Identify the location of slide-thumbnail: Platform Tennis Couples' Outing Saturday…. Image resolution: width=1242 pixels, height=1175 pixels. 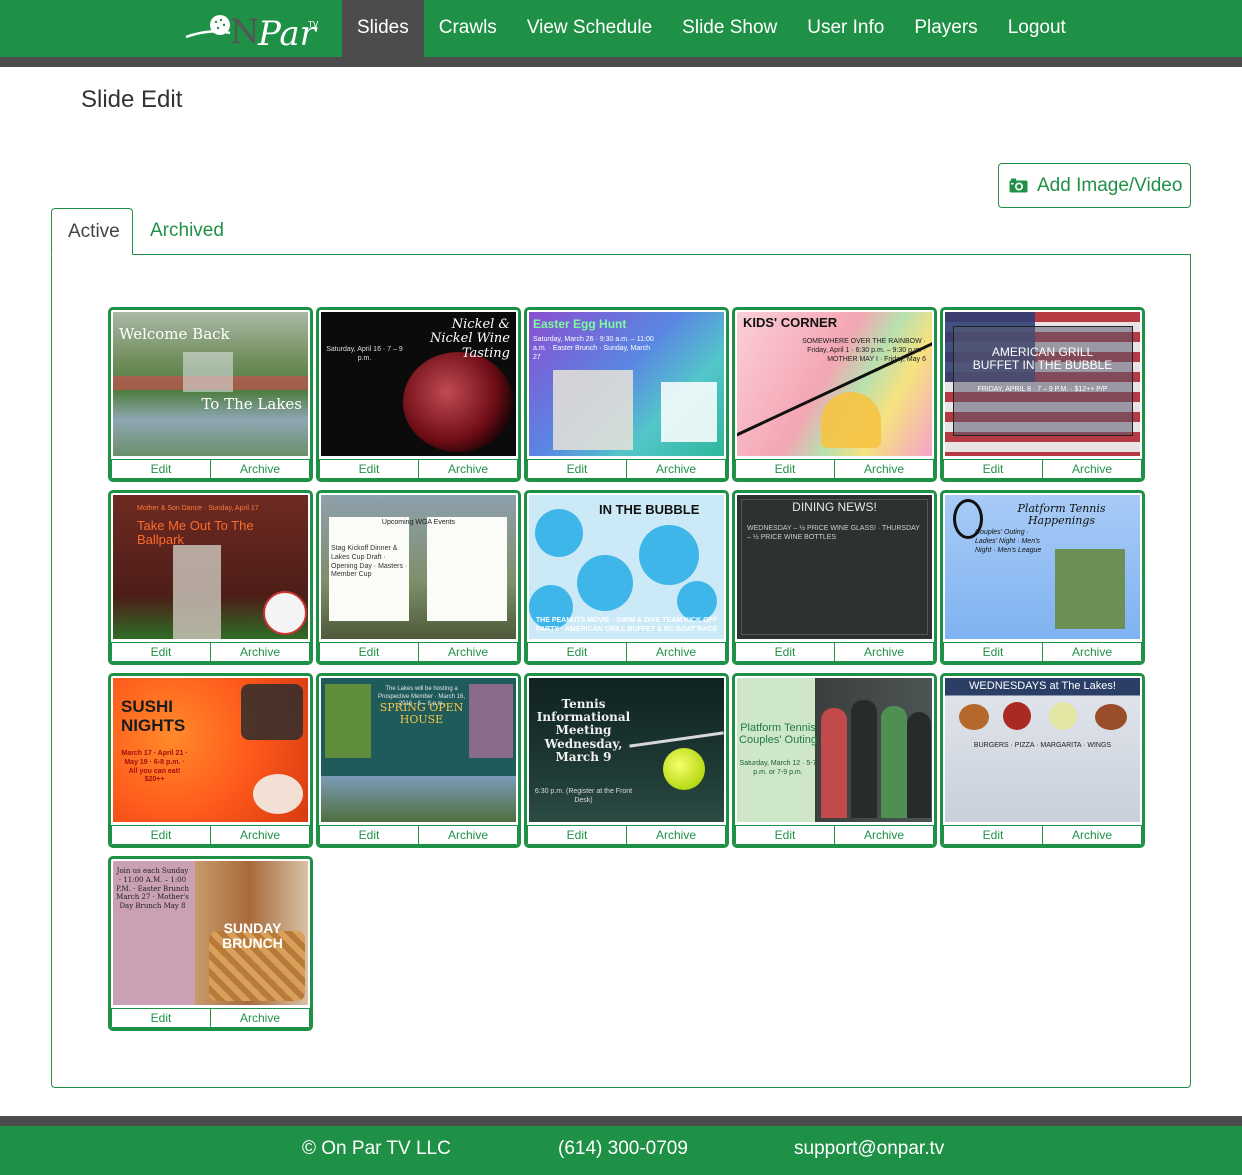
(834, 750).